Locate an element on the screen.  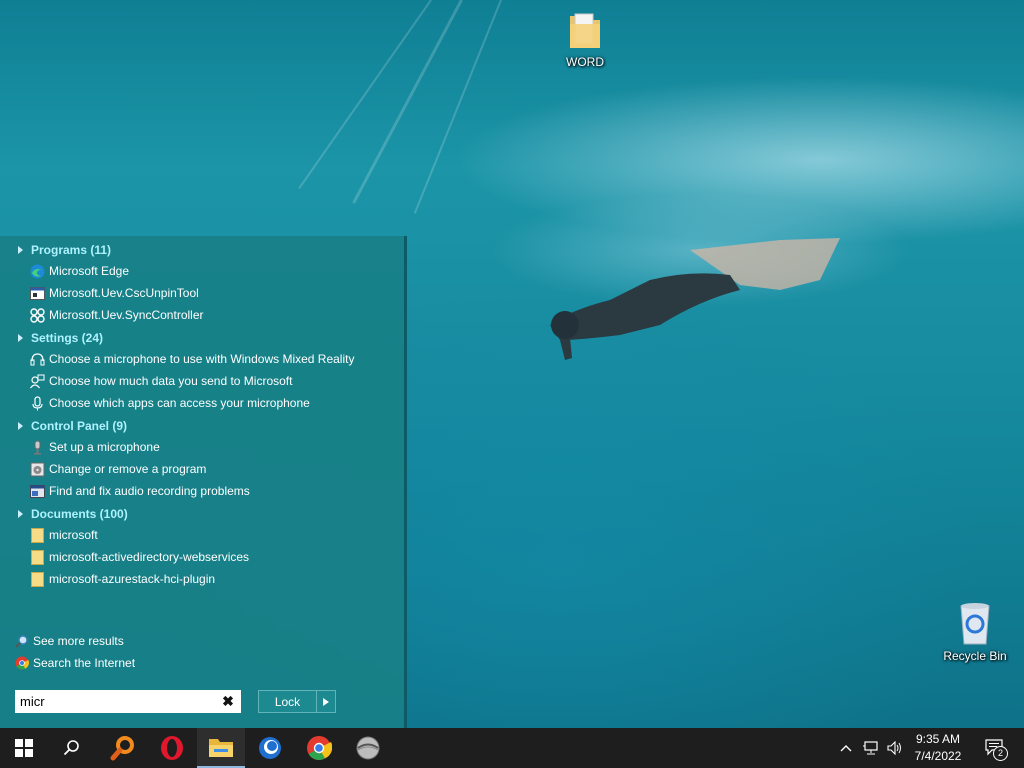
desktop-icon-recycle-bin: Recycle Bin is located at coordinates (975, 631).